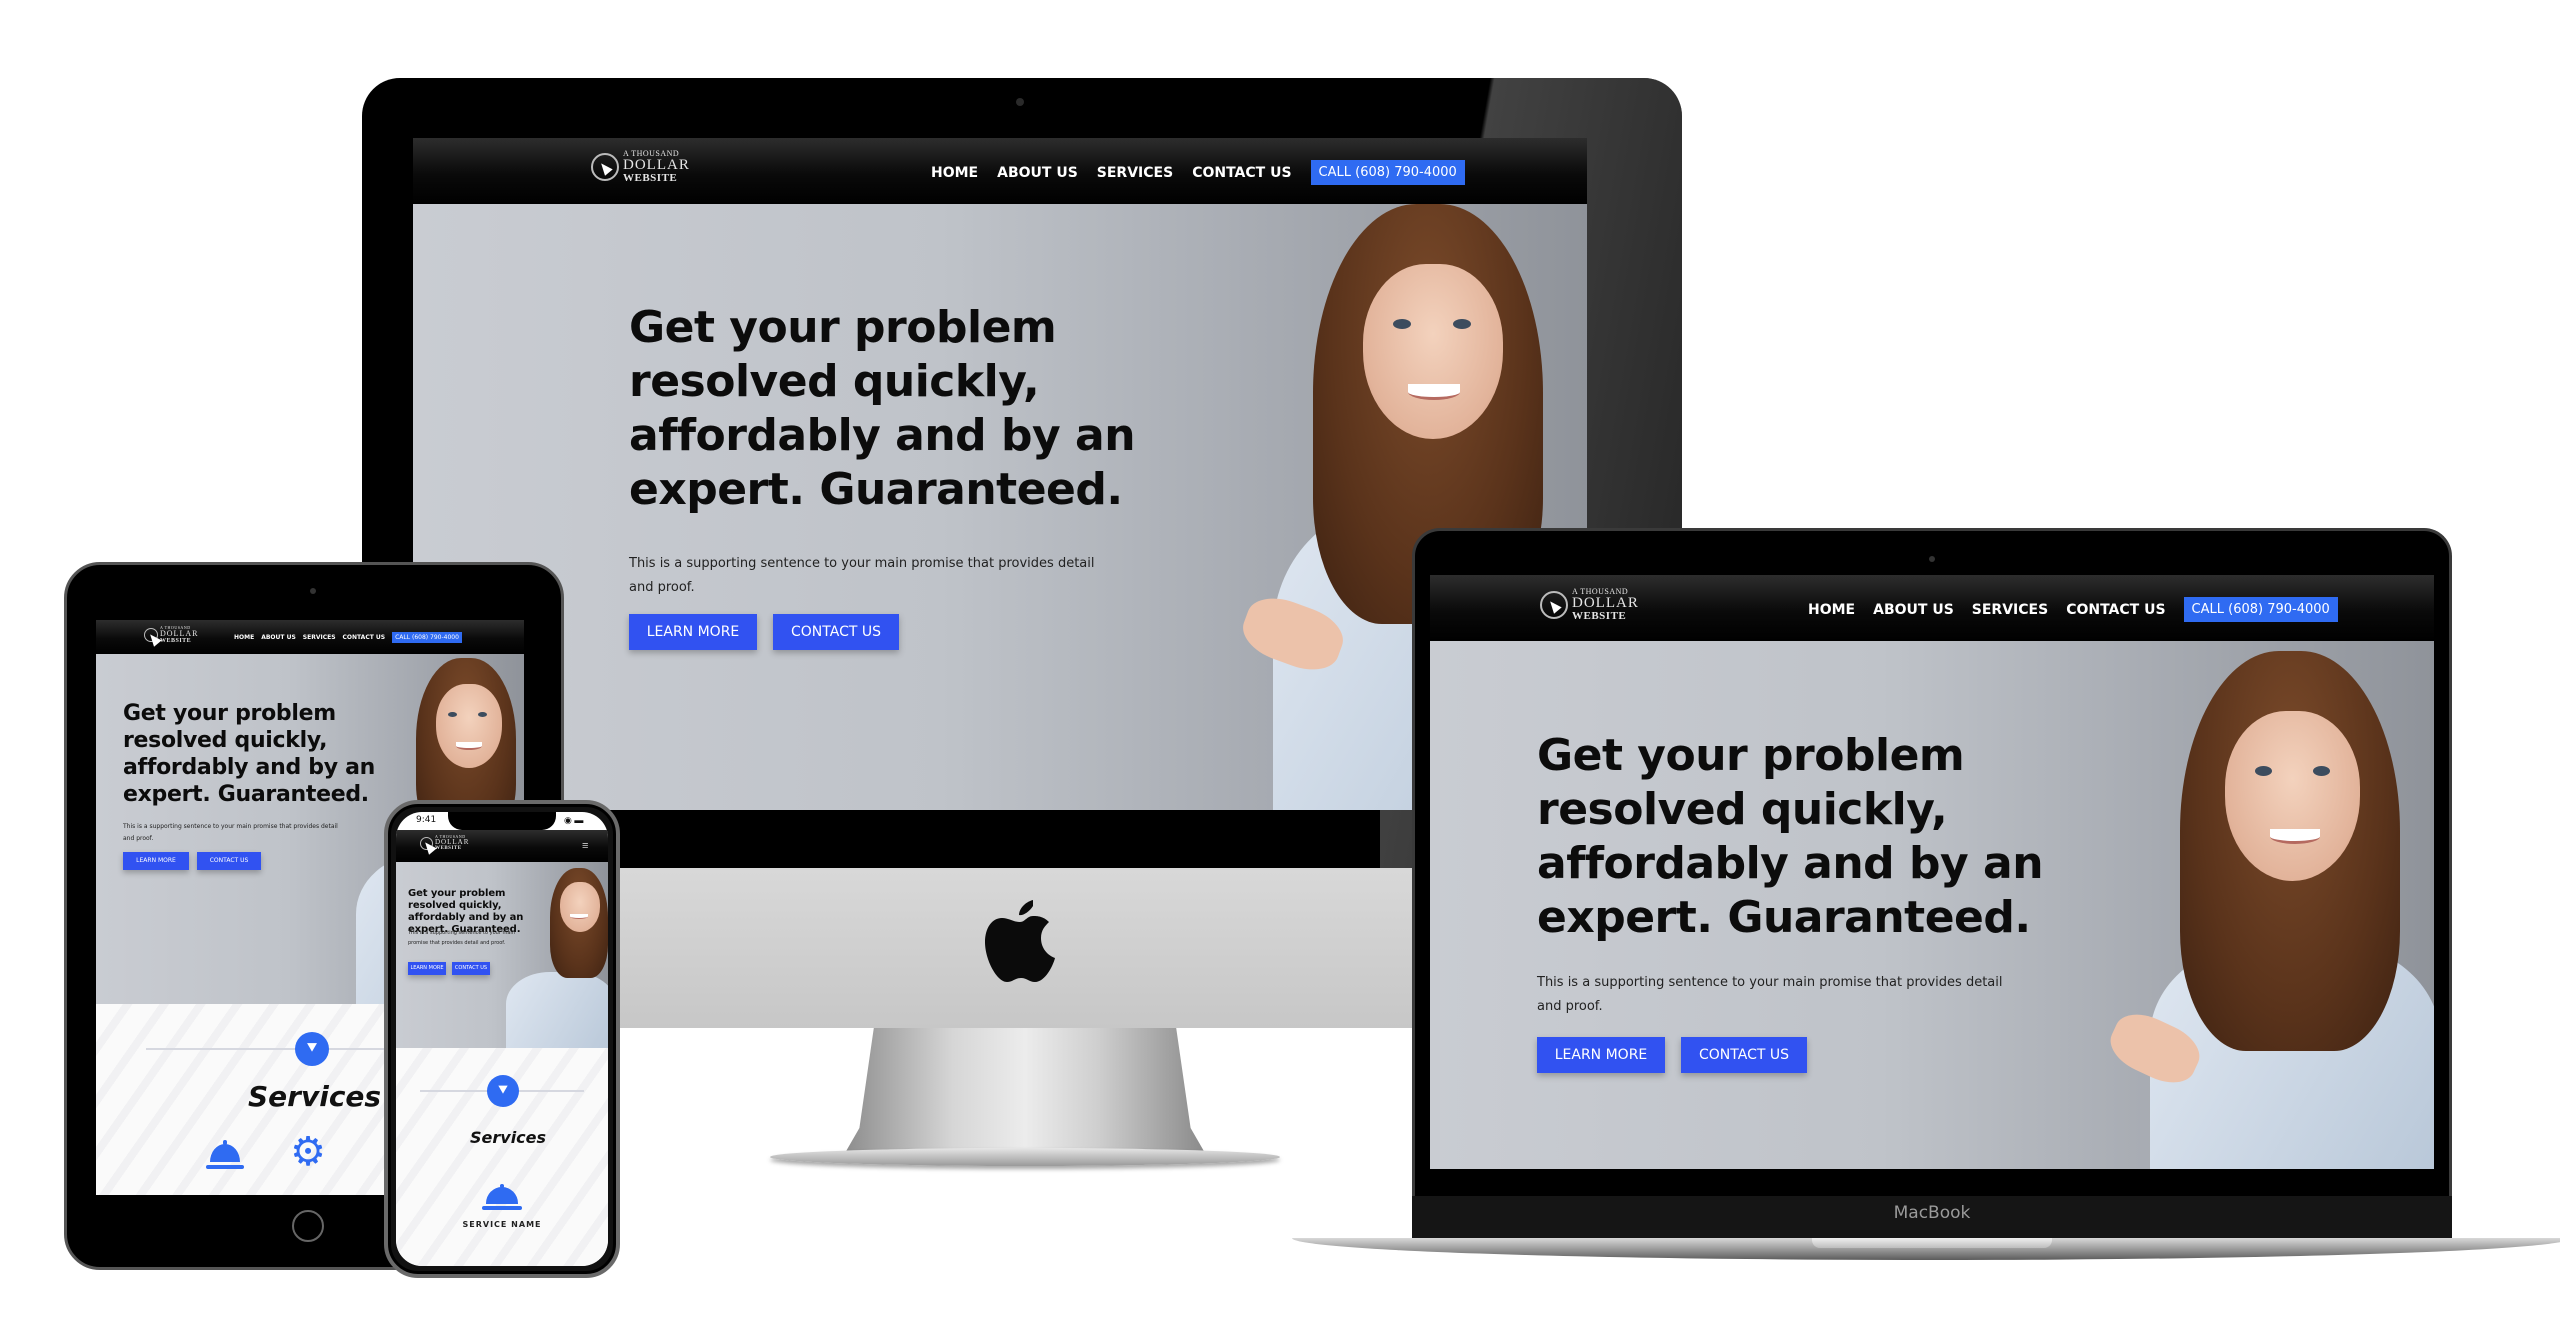  Describe the element at coordinates (308, 1152) in the screenshot. I see `service-gear-icon: ⚙` at that location.